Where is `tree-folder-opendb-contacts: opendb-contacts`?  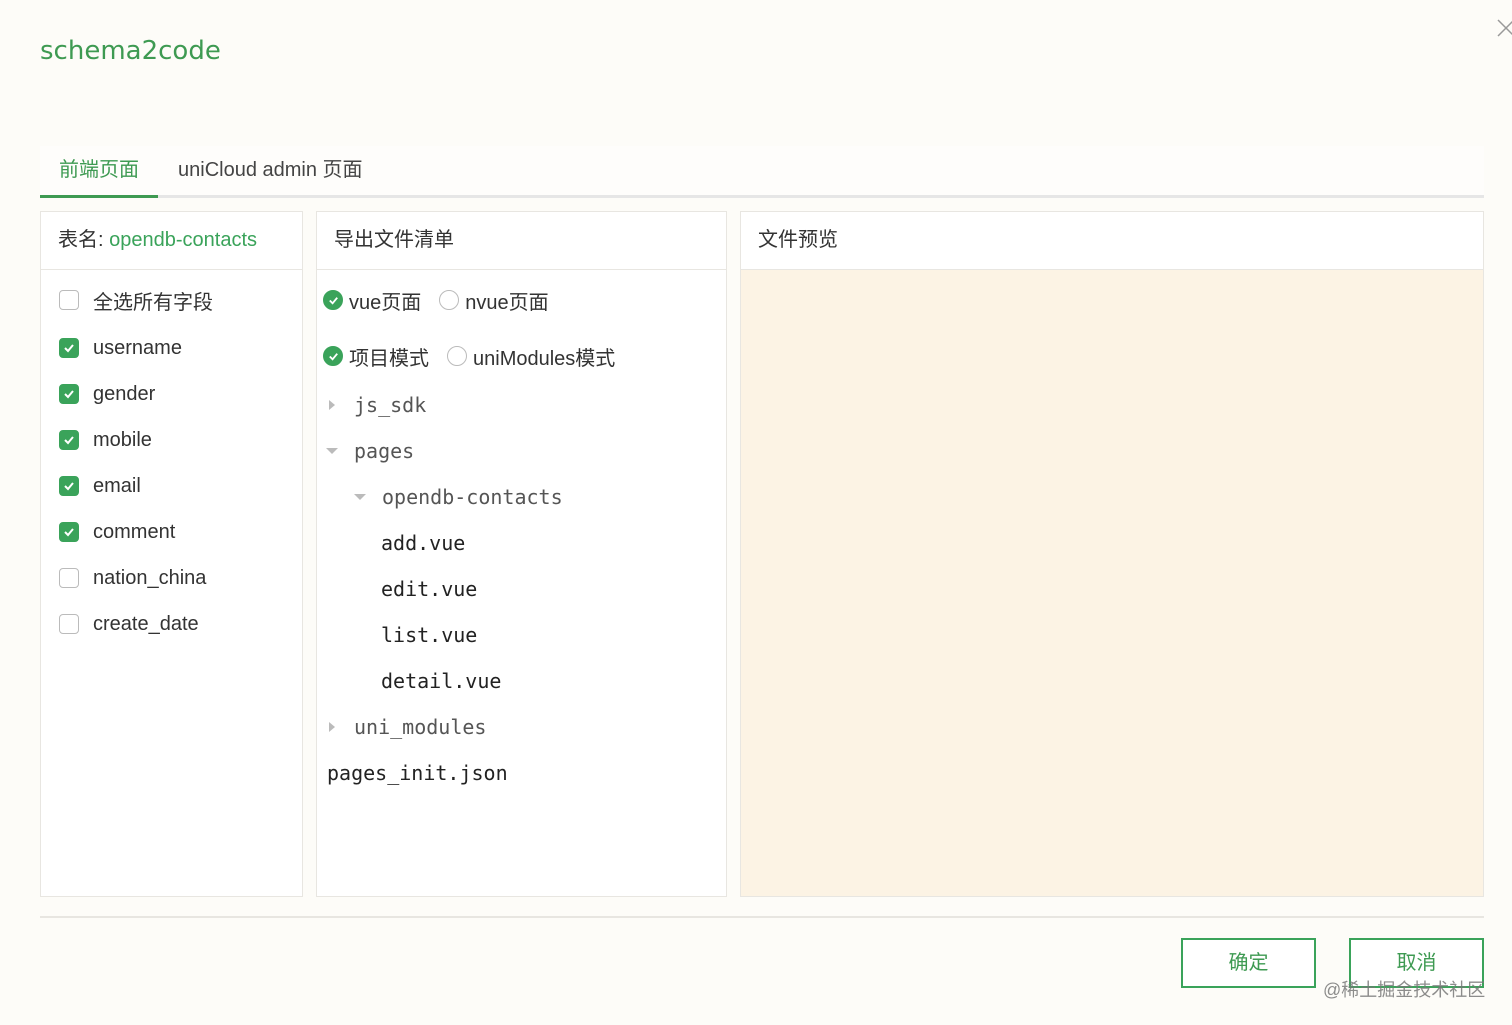 tree-folder-opendb-contacts: opendb-contacts is located at coordinates (458, 497).